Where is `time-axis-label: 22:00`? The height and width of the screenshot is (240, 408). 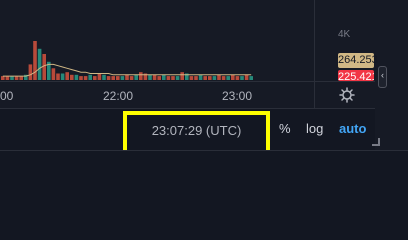
time-axis-label: 22:00 is located at coordinates (118, 96).